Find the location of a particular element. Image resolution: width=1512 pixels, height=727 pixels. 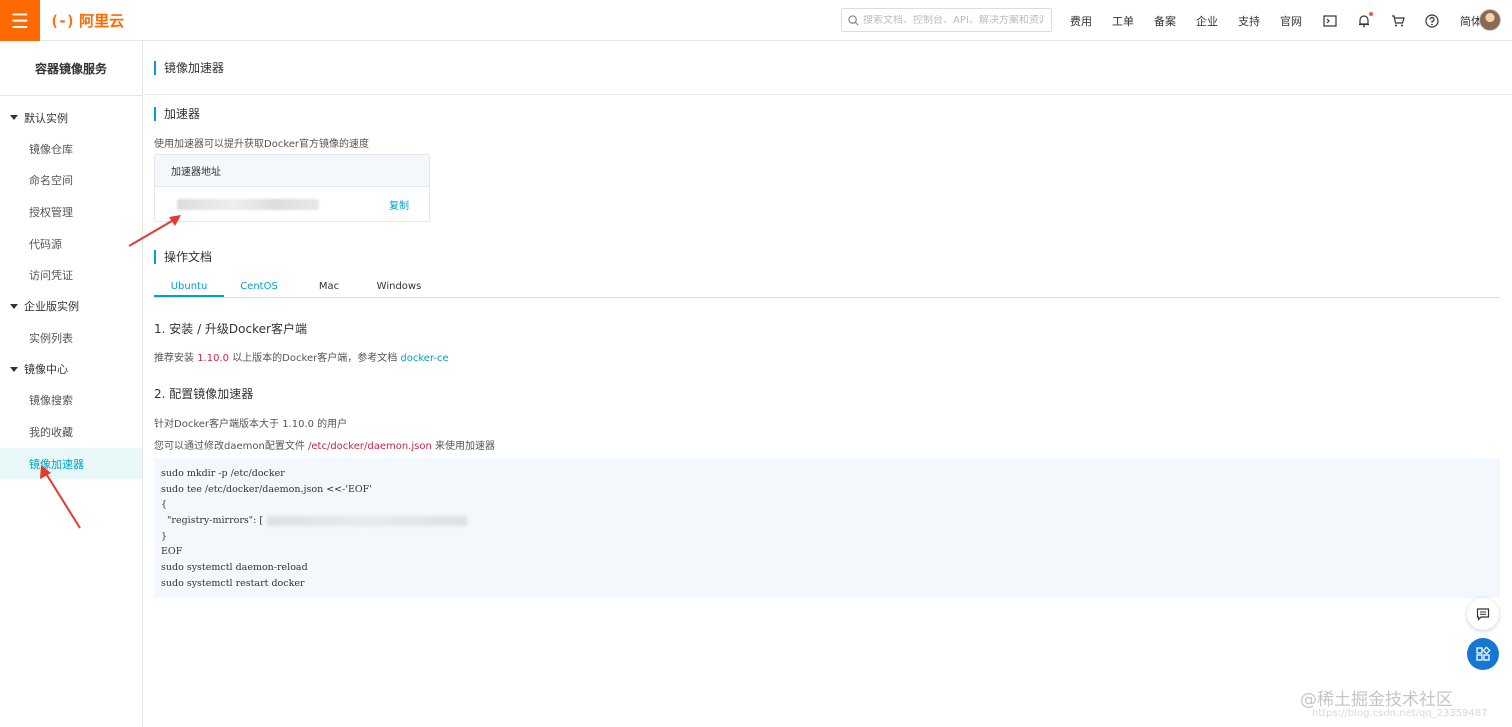

step2-title: 2. 配置镜像加速器 is located at coordinates (204, 394).